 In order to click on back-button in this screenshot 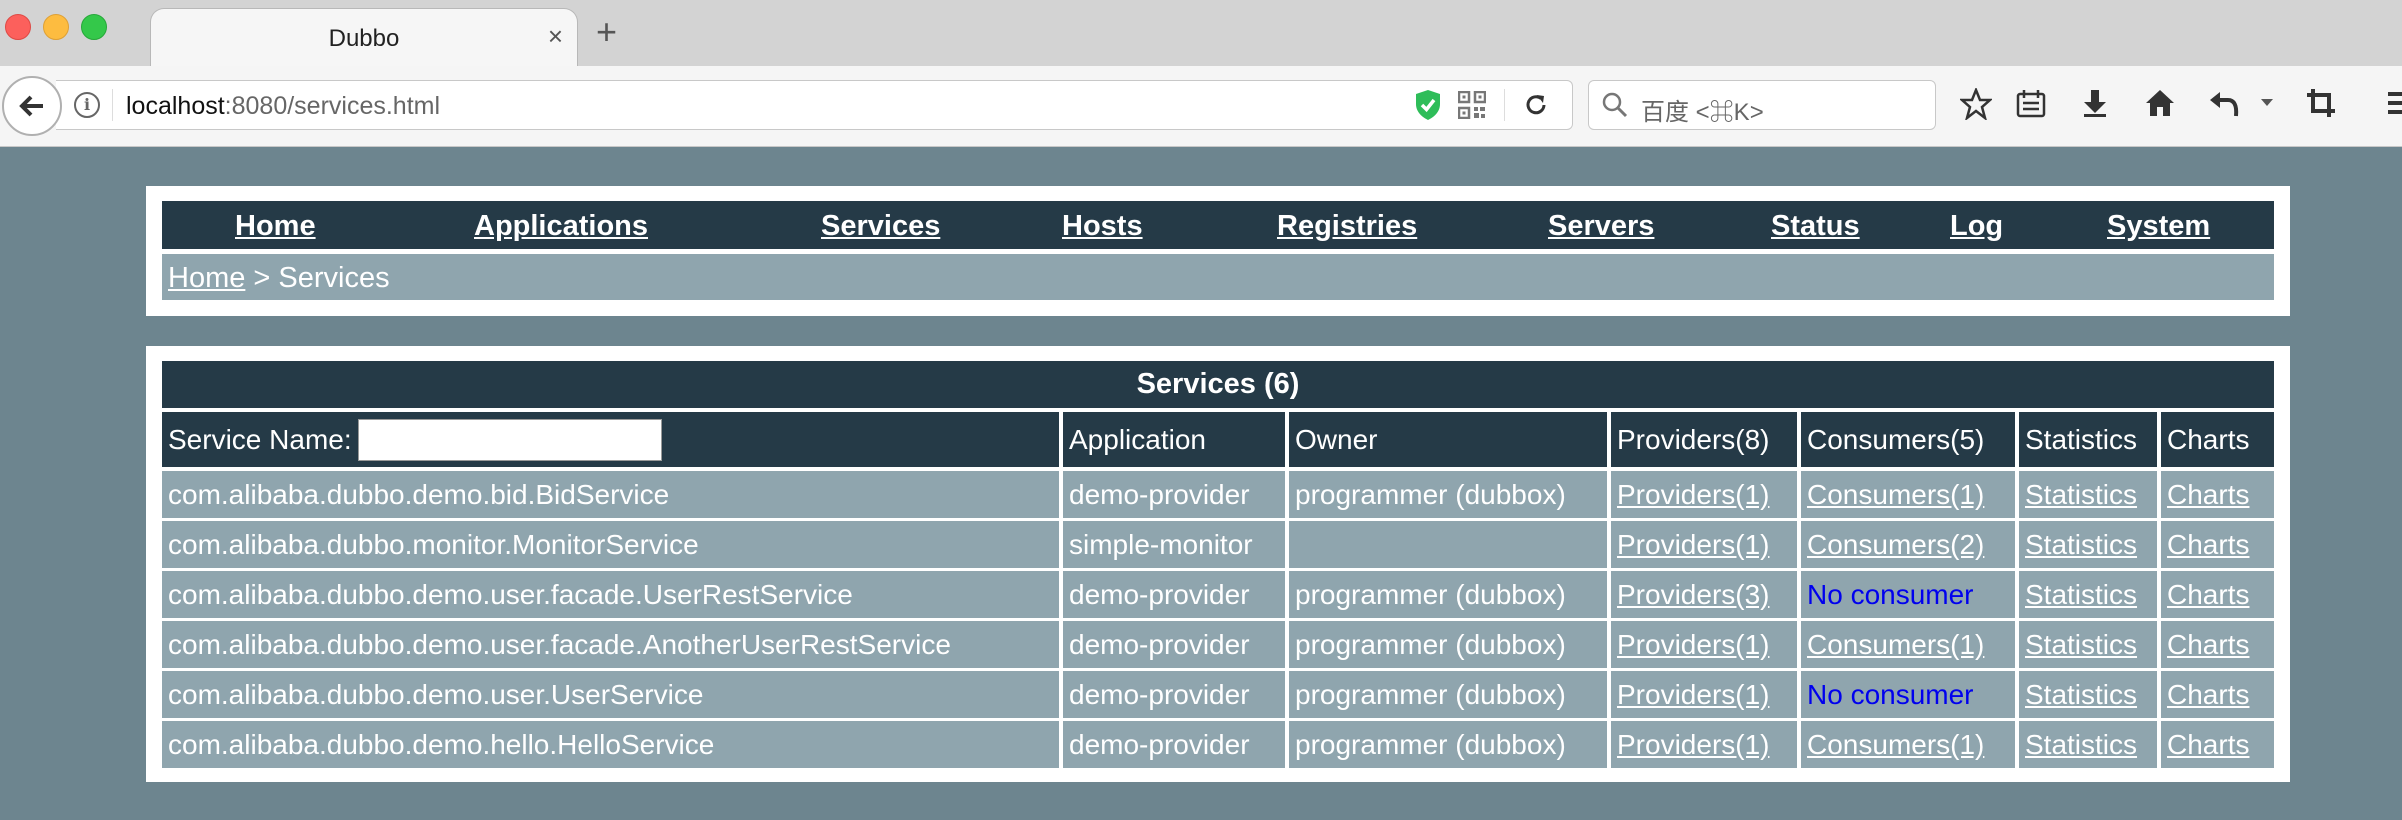, I will do `click(32, 106)`.